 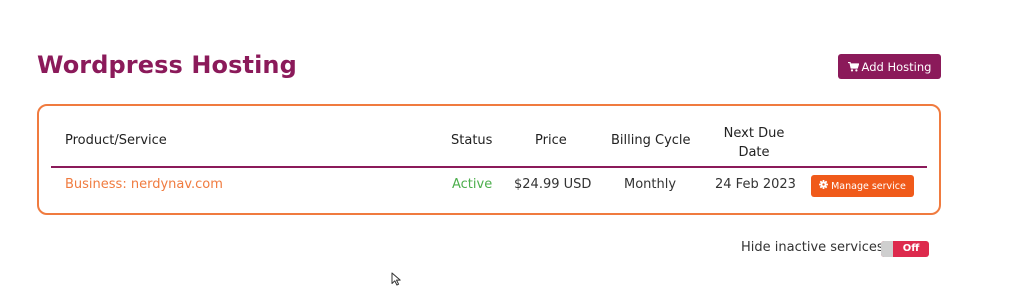 I want to click on price-value: $24.99 USD, so click(x=553, y=184).